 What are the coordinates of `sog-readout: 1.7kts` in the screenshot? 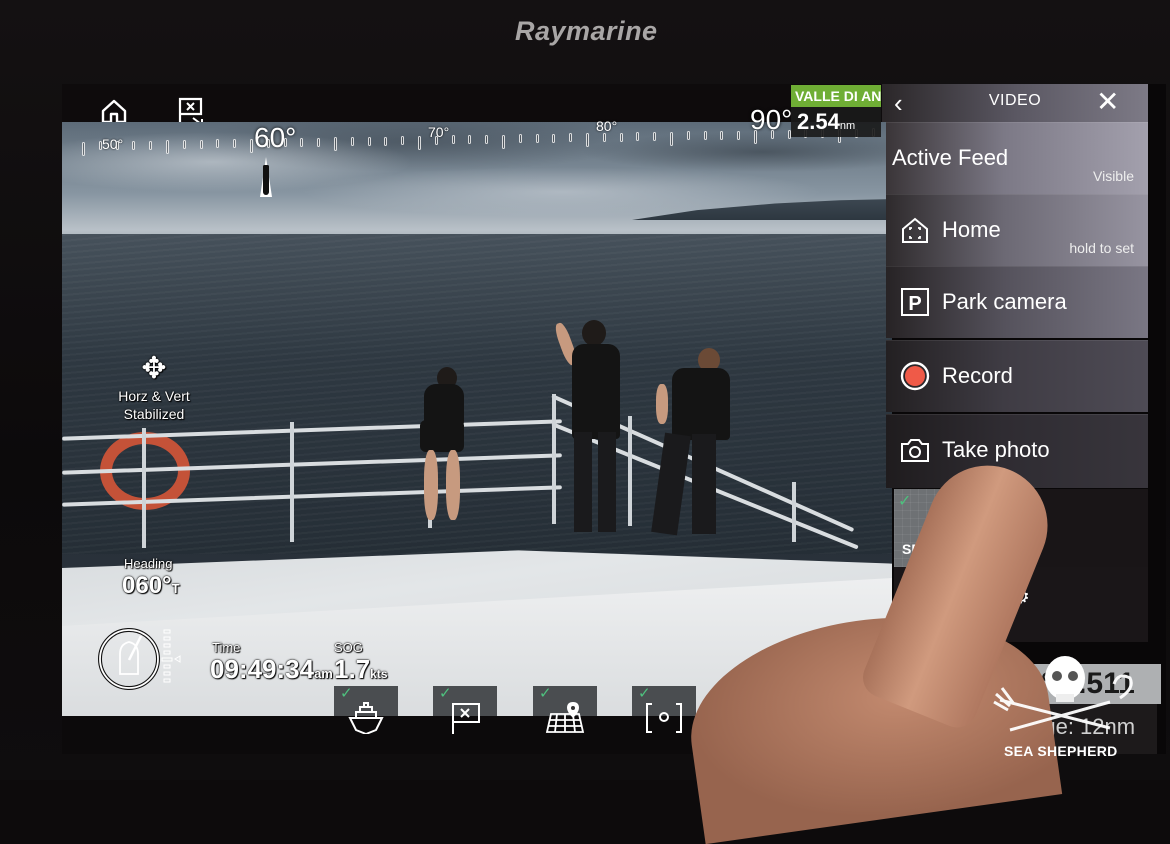 It's located at (361, 669).